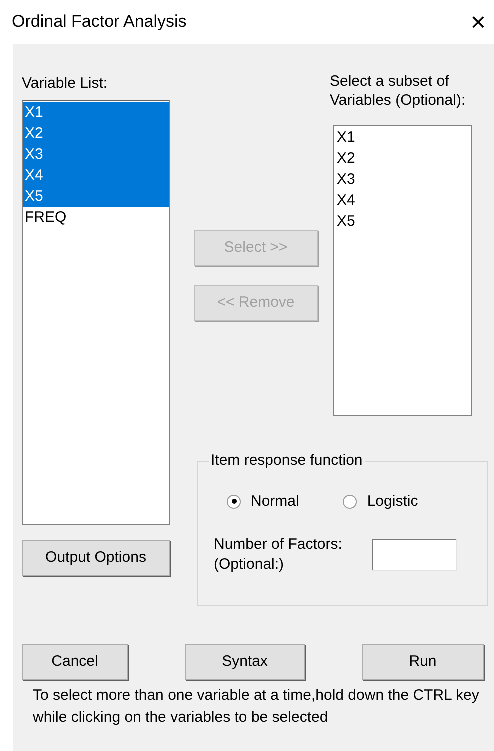 The height and width of the screenshot is (751, 494). I want to click on radio-label: Normal, so click(275, 502).